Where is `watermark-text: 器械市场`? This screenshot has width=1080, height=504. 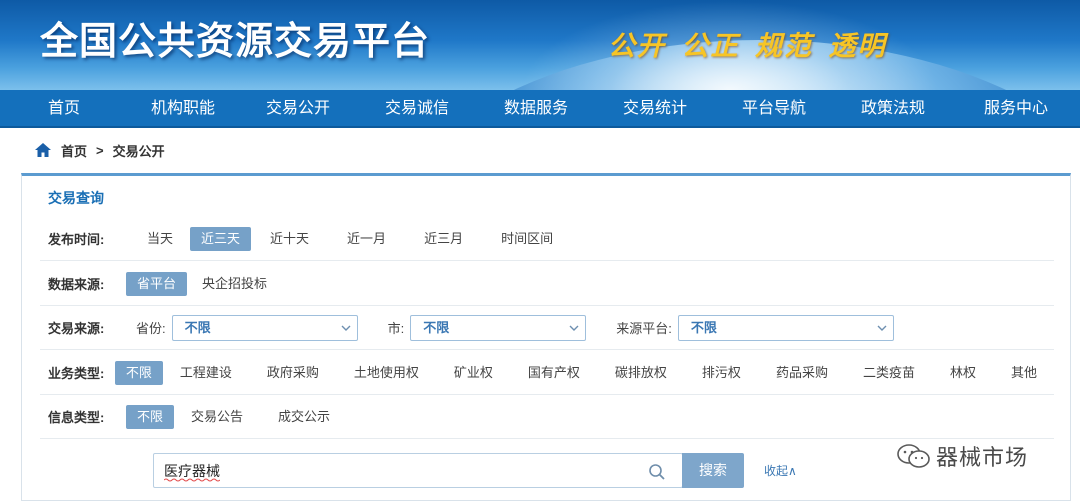 watermark-text: 器械市场 is located at coordinates (982, 457).